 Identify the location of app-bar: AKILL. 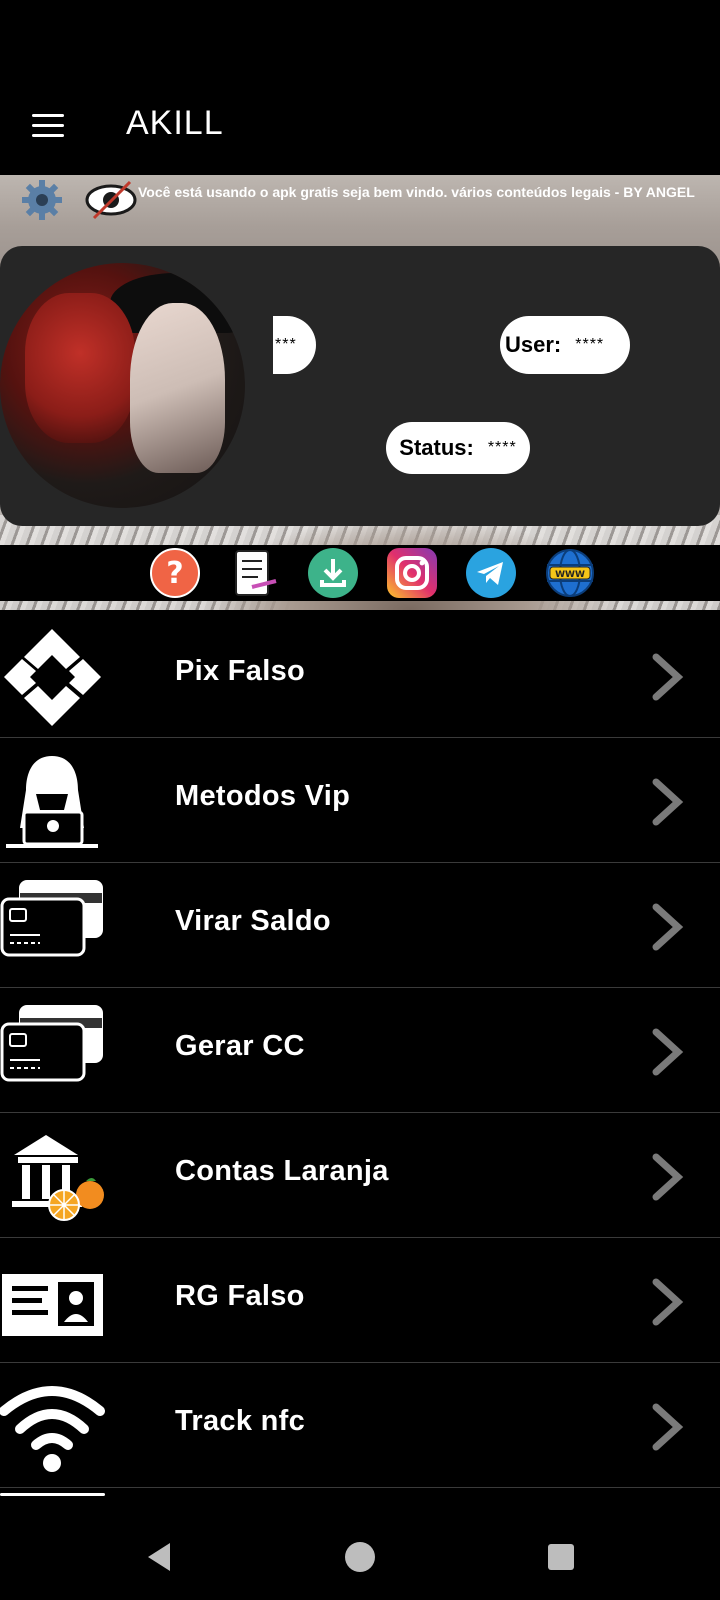
(360, 127).